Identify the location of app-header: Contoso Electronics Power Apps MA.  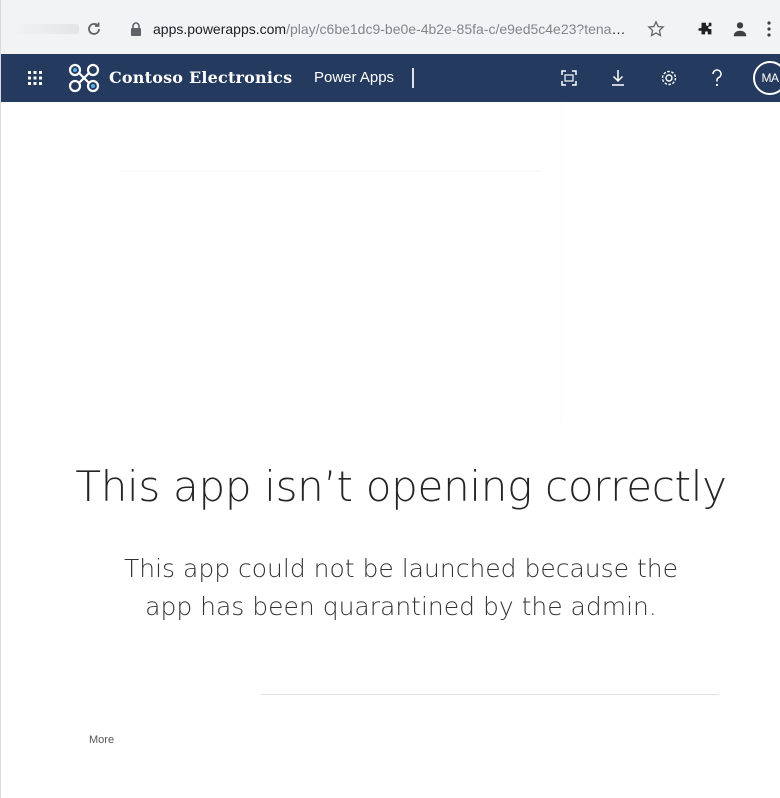
(390, 78).